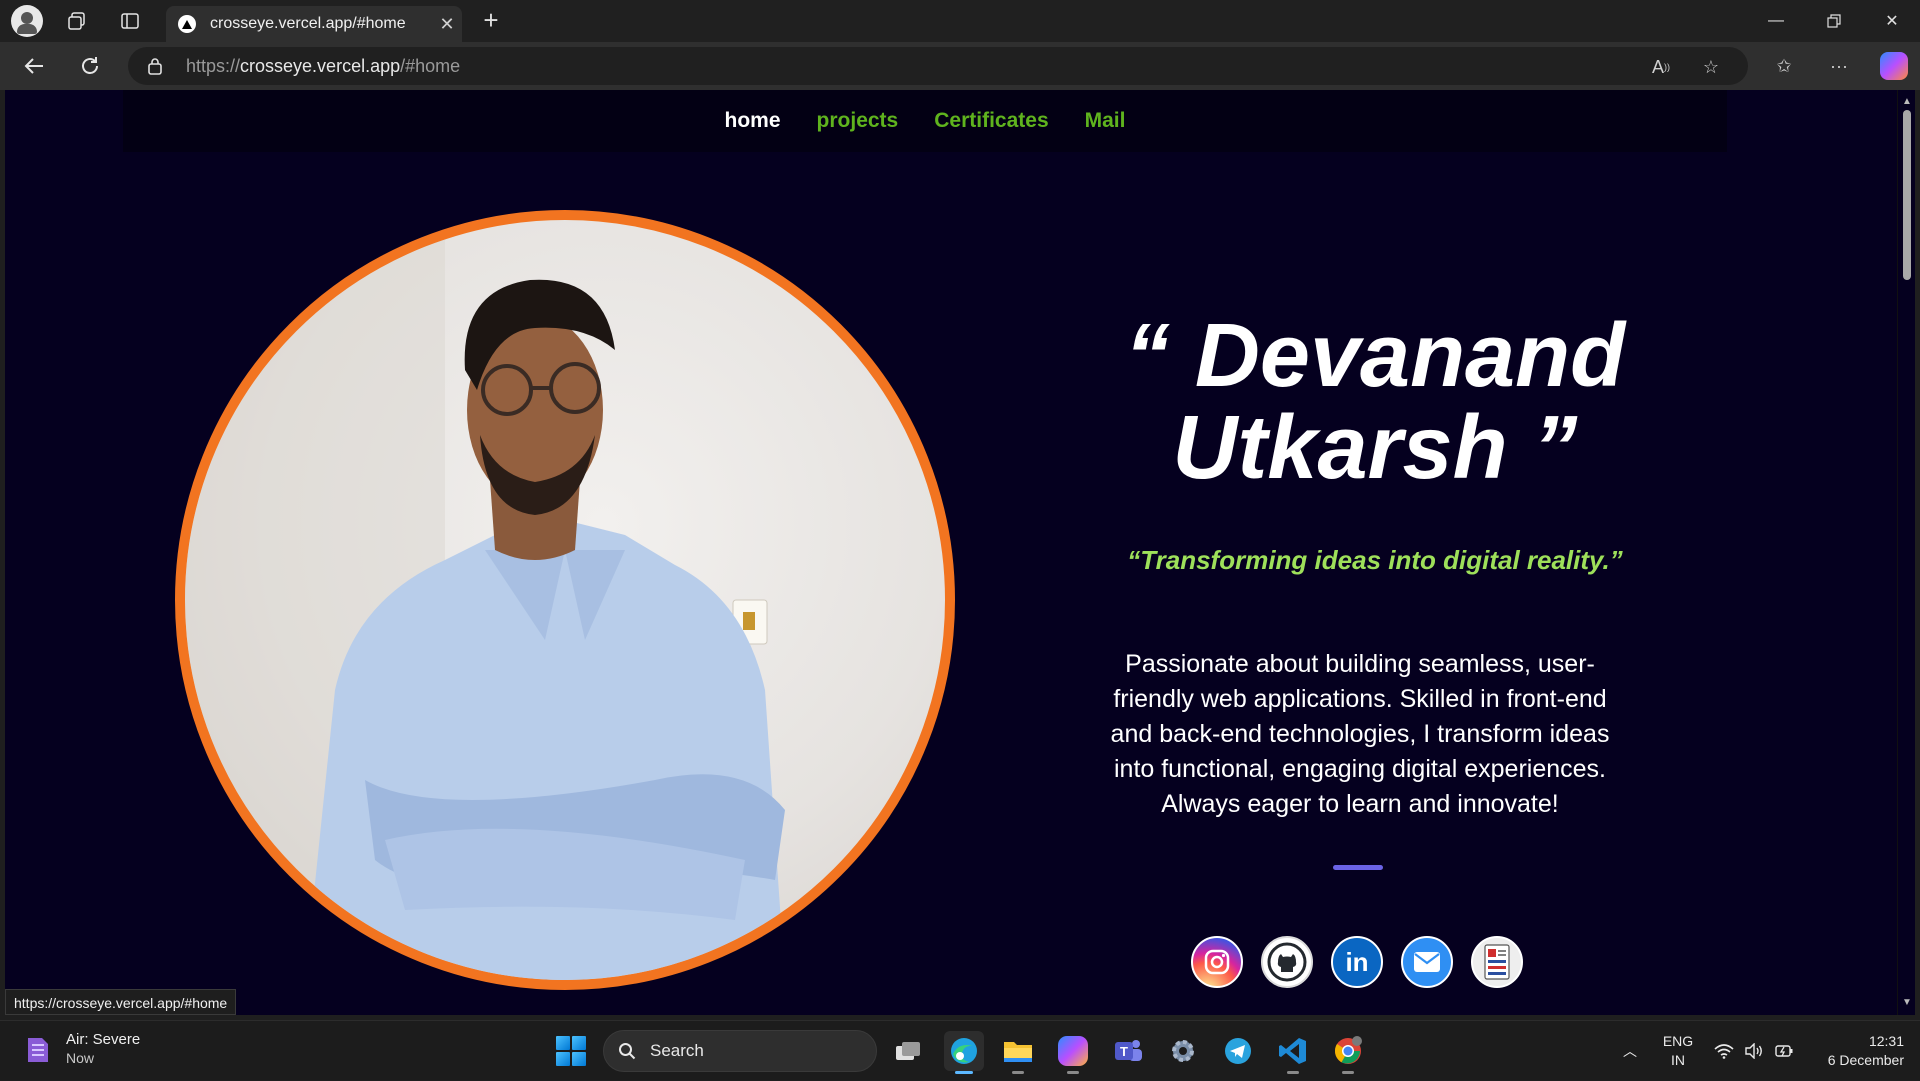 The width and height of the screenshot is (1920, 1081). I want to click on linkedin-icon: in, so click(1357, 962).